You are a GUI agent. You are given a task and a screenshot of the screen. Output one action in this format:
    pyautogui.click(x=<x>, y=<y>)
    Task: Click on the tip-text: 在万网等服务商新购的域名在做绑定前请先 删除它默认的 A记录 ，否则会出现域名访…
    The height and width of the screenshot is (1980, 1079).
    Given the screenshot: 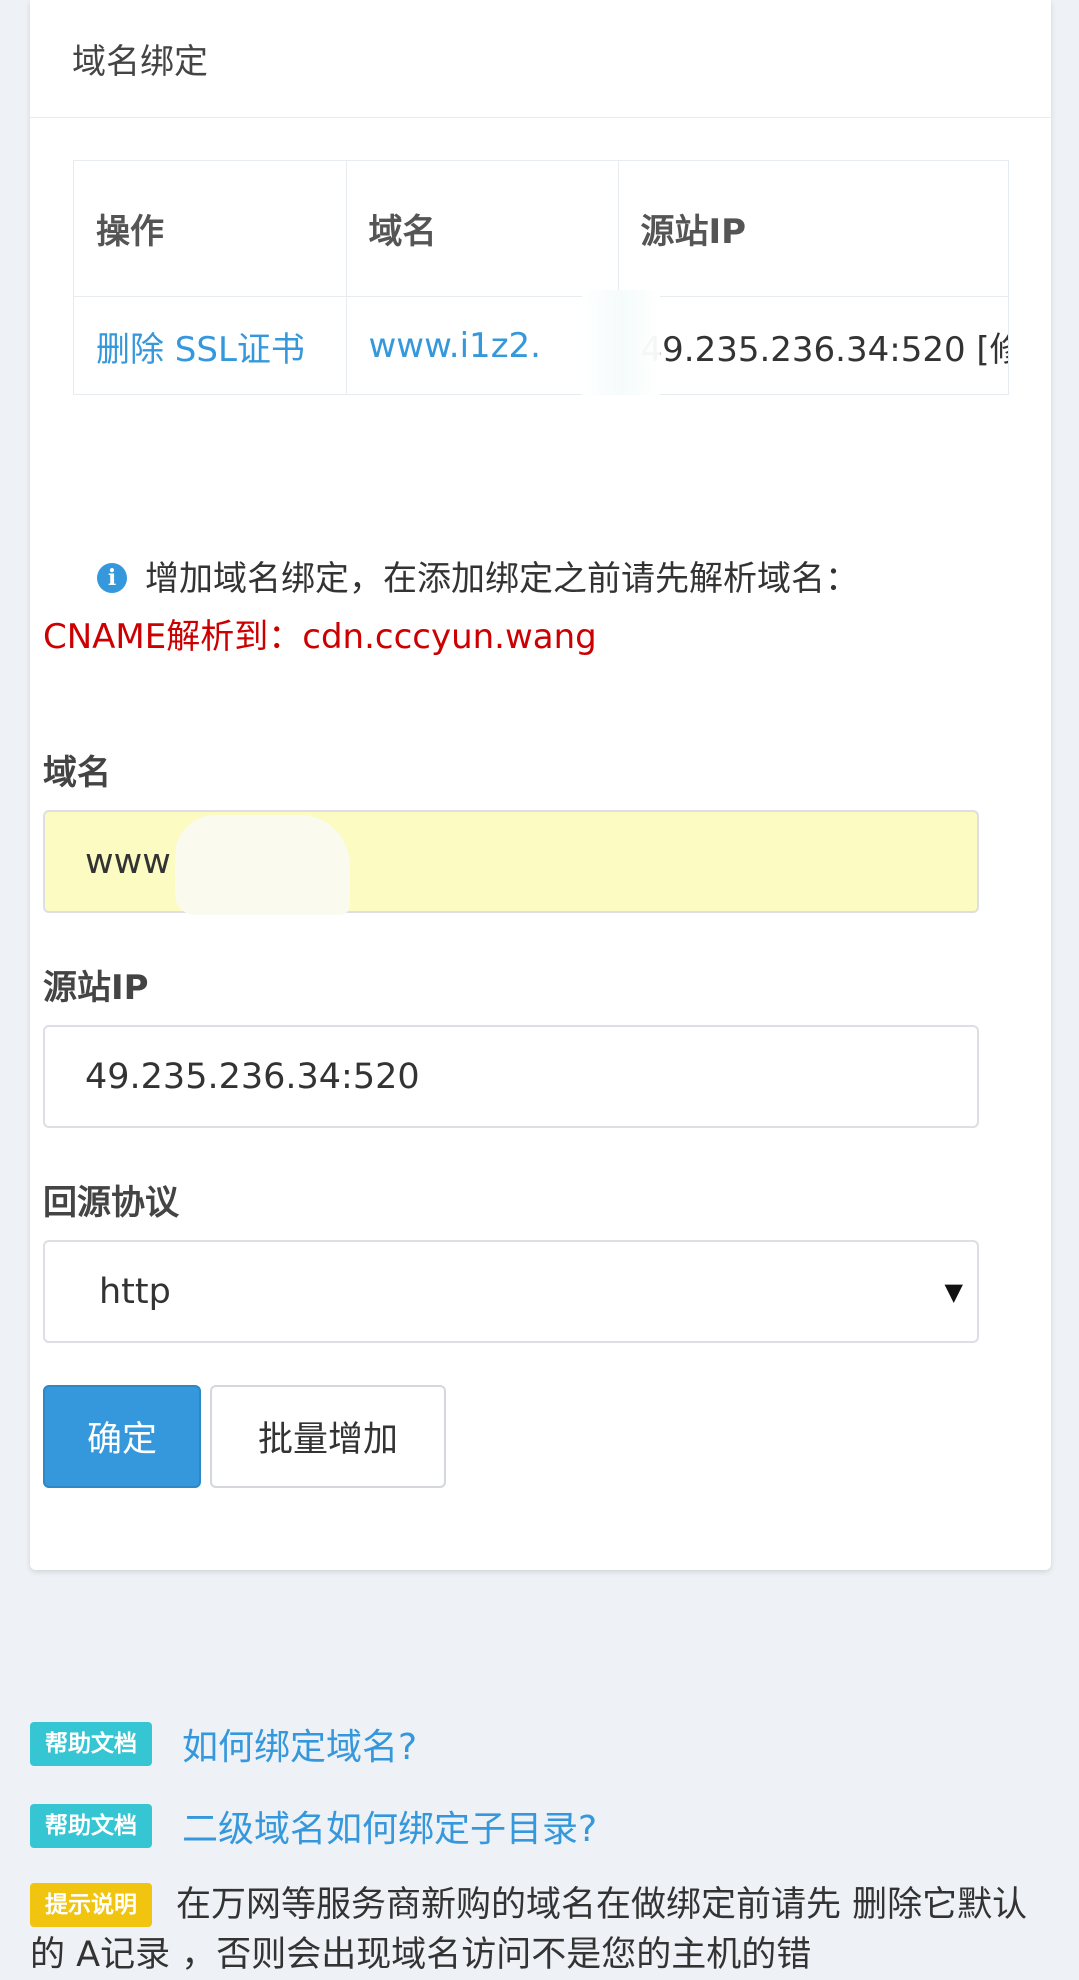 What is the action you would take?
    pyautogui.click(x=529, y=1930)
    